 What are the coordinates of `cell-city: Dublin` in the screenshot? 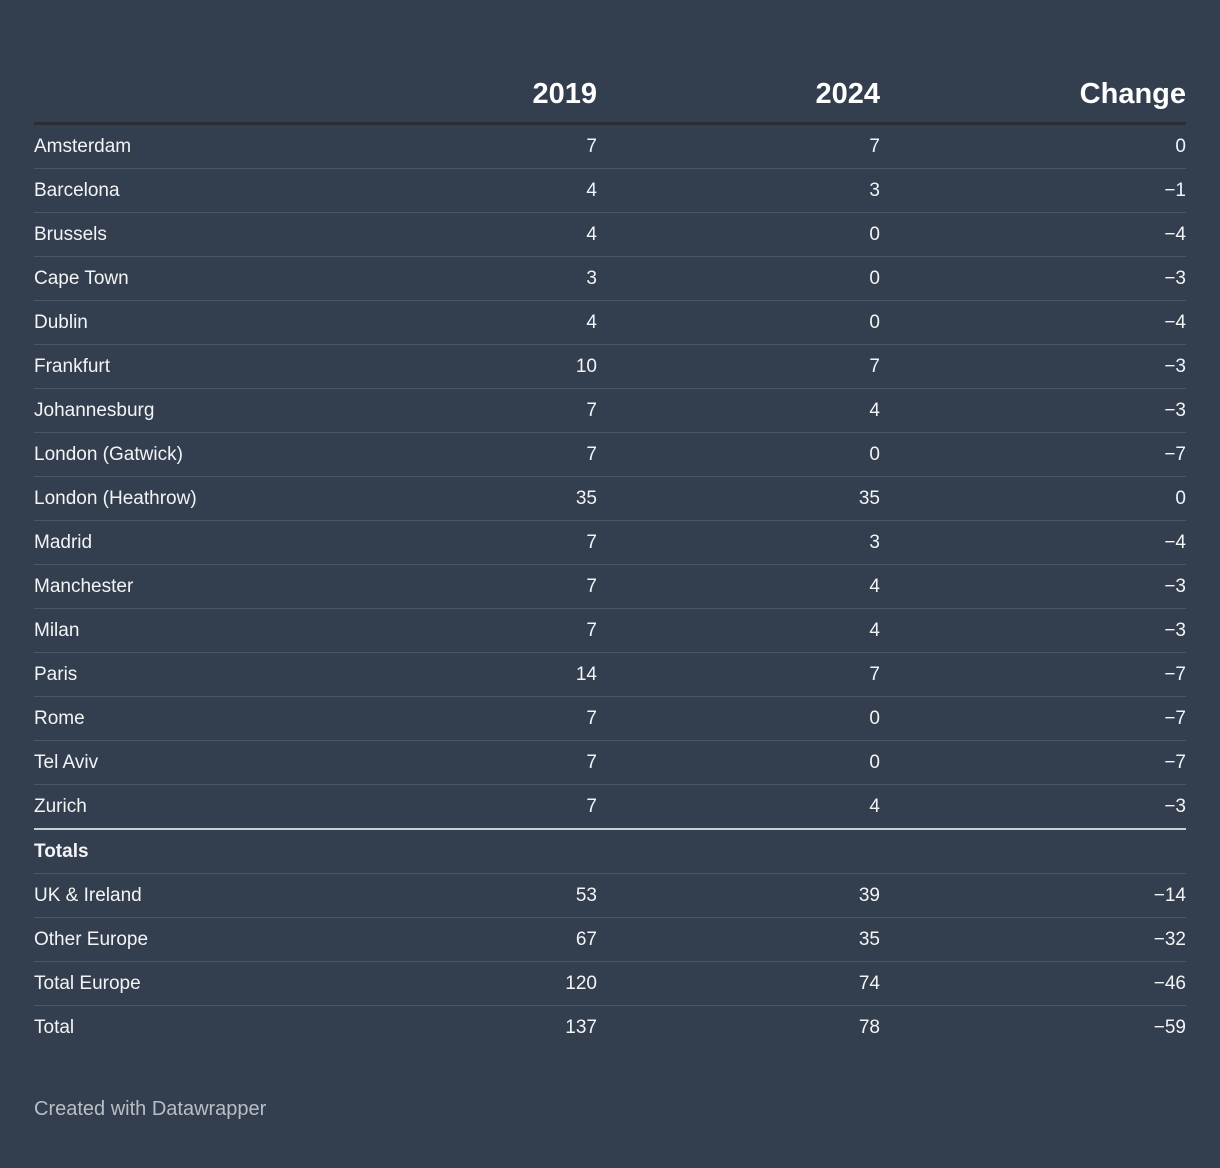 It's located at (159, 322).